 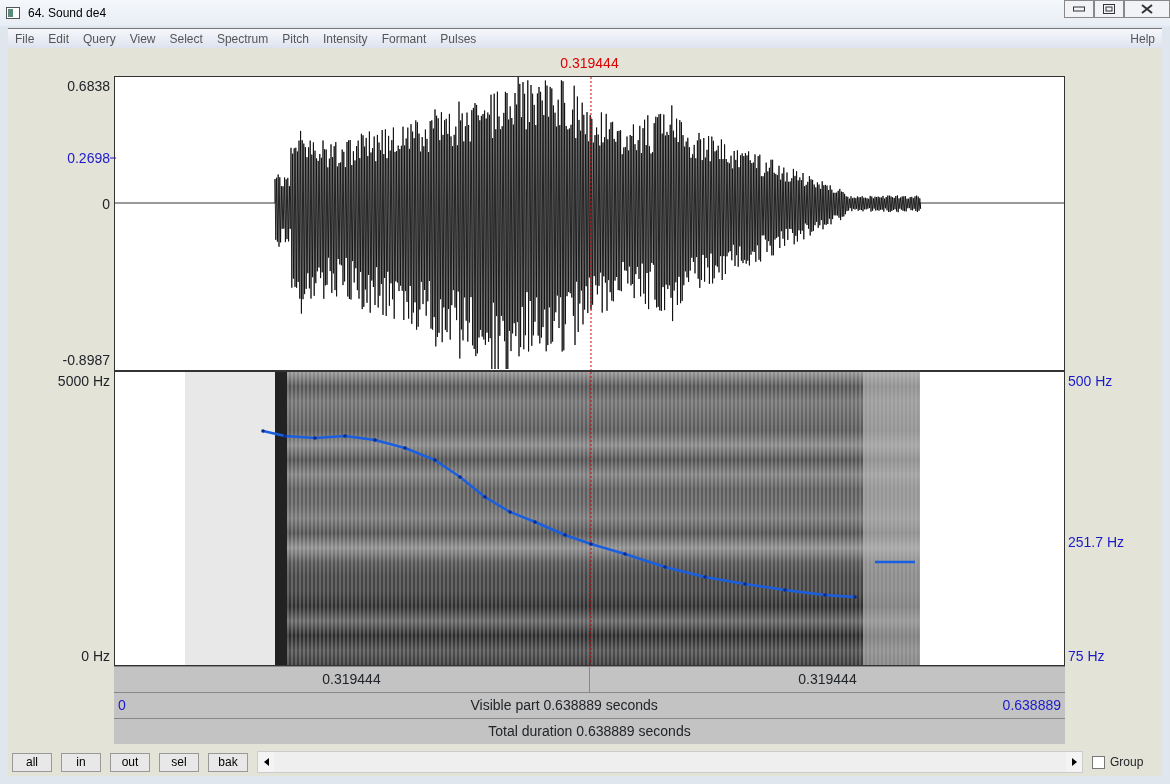 What do you see at coordinates (670, 762) in the screenshot?
I see `scrollbar` at bounding box center [670, 762].